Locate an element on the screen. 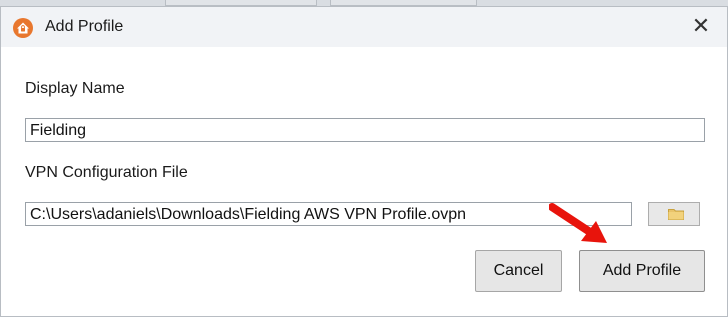 The width and height of the screenshot is (728, 317). annotation-arrow-icon is located at coordinates (578, 223).